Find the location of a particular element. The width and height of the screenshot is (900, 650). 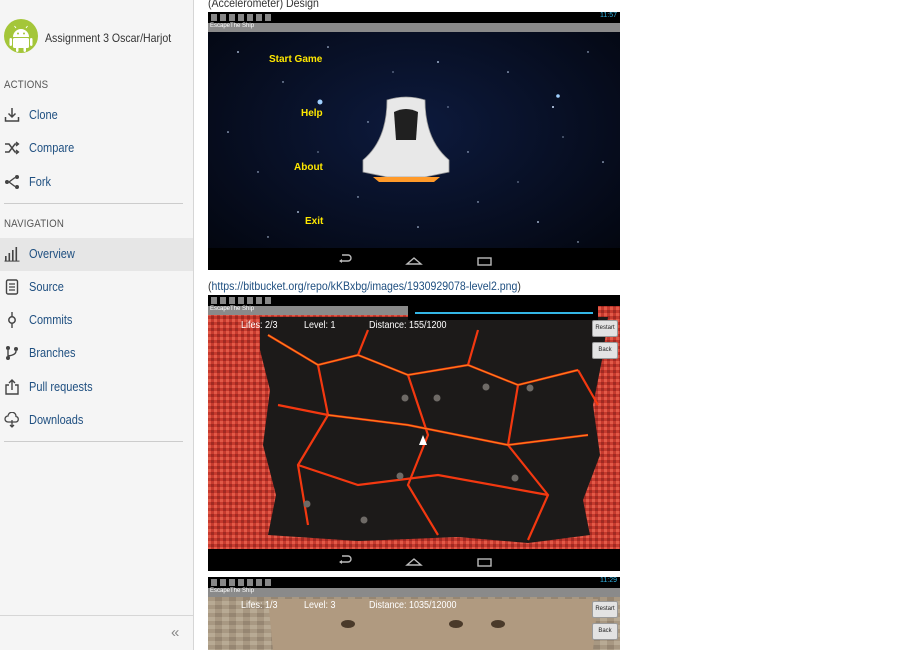

menu-exit: Exit is located at coordinates (314, 221).